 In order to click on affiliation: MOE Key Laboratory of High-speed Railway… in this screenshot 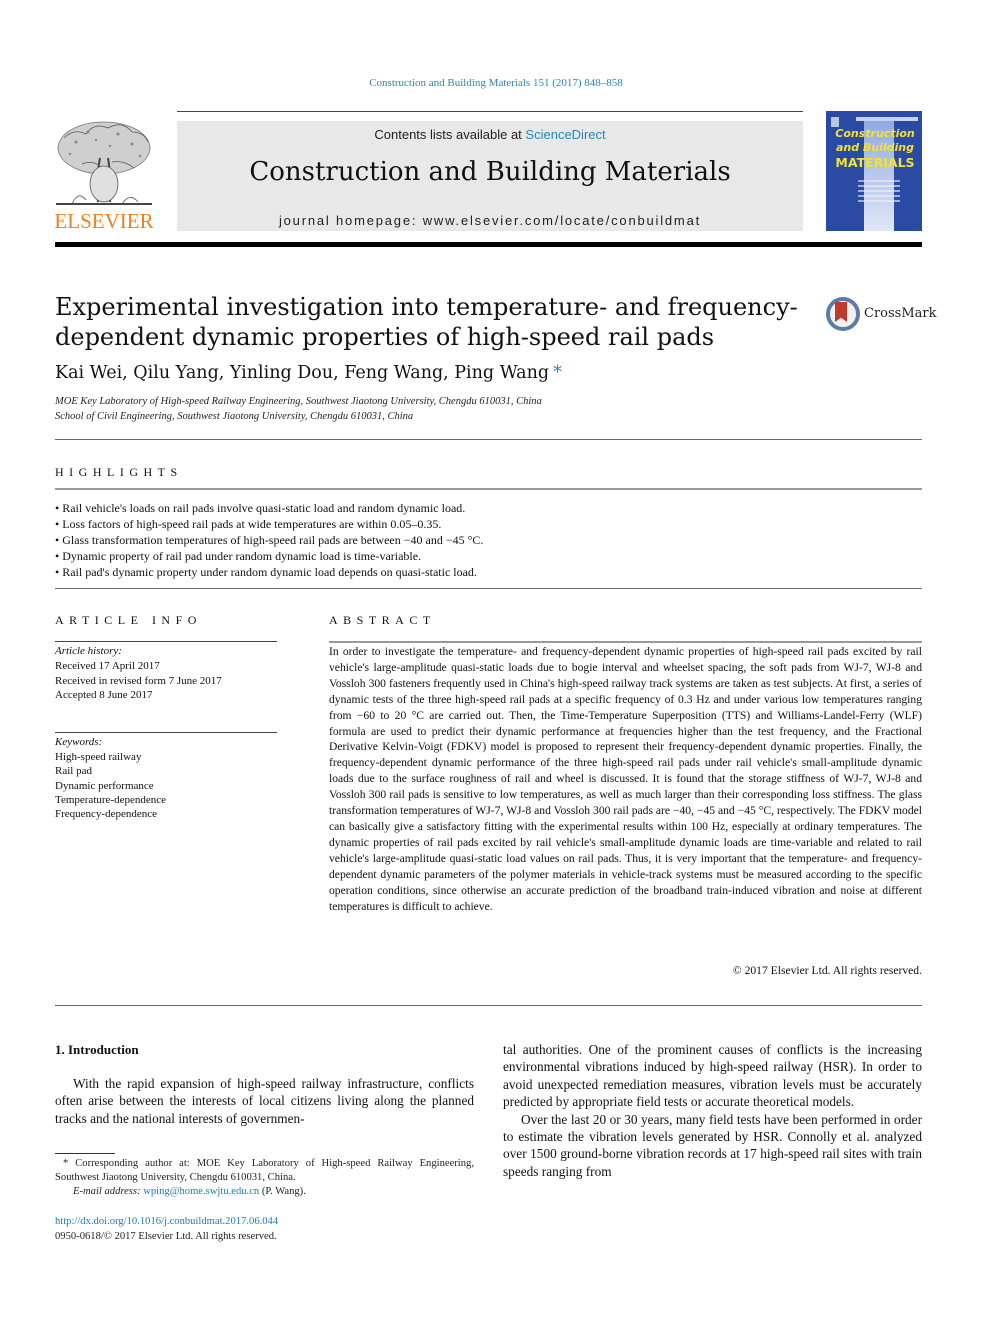, I will do `click(298, 401)`.